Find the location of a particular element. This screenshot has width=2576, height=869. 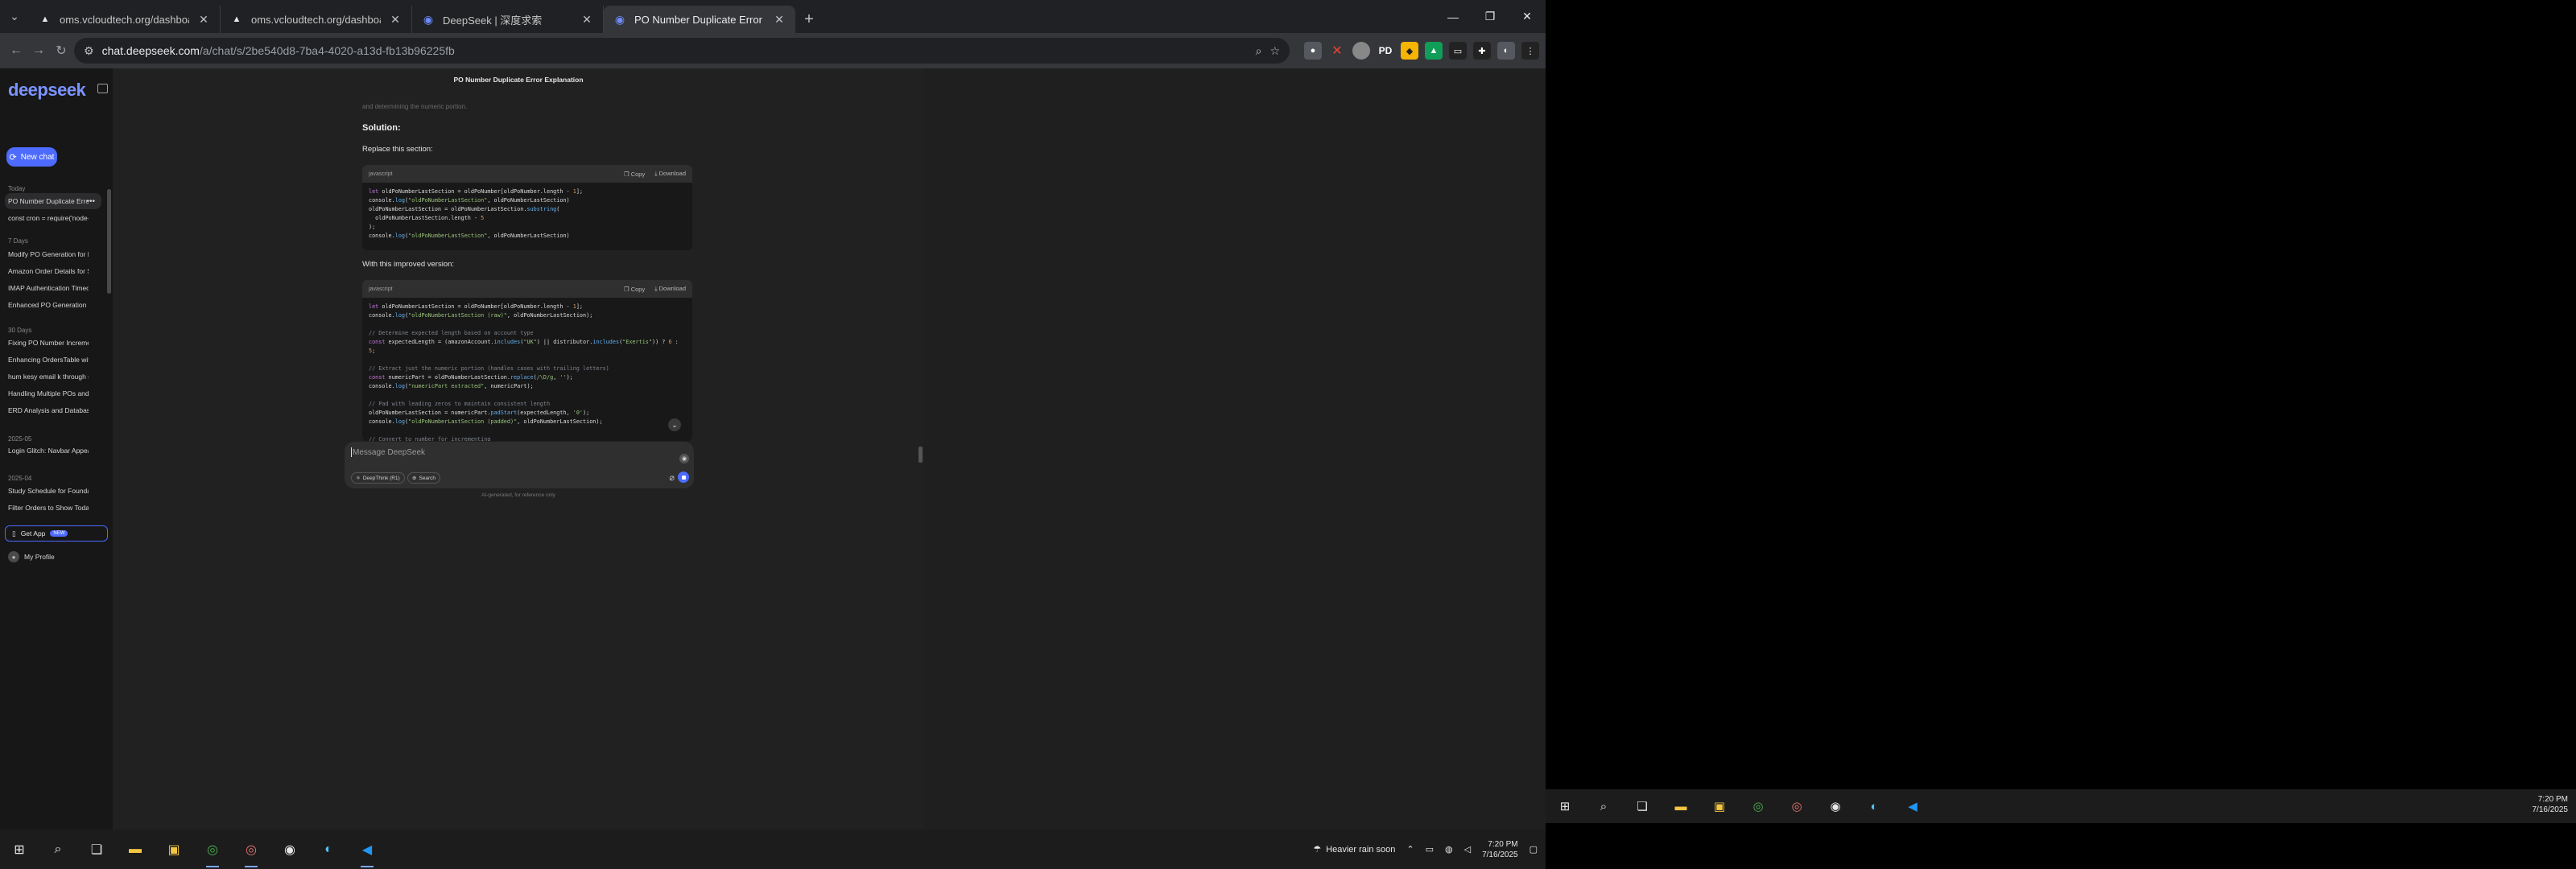

network-icon: ◍ is located at coordinates (1449, 849).